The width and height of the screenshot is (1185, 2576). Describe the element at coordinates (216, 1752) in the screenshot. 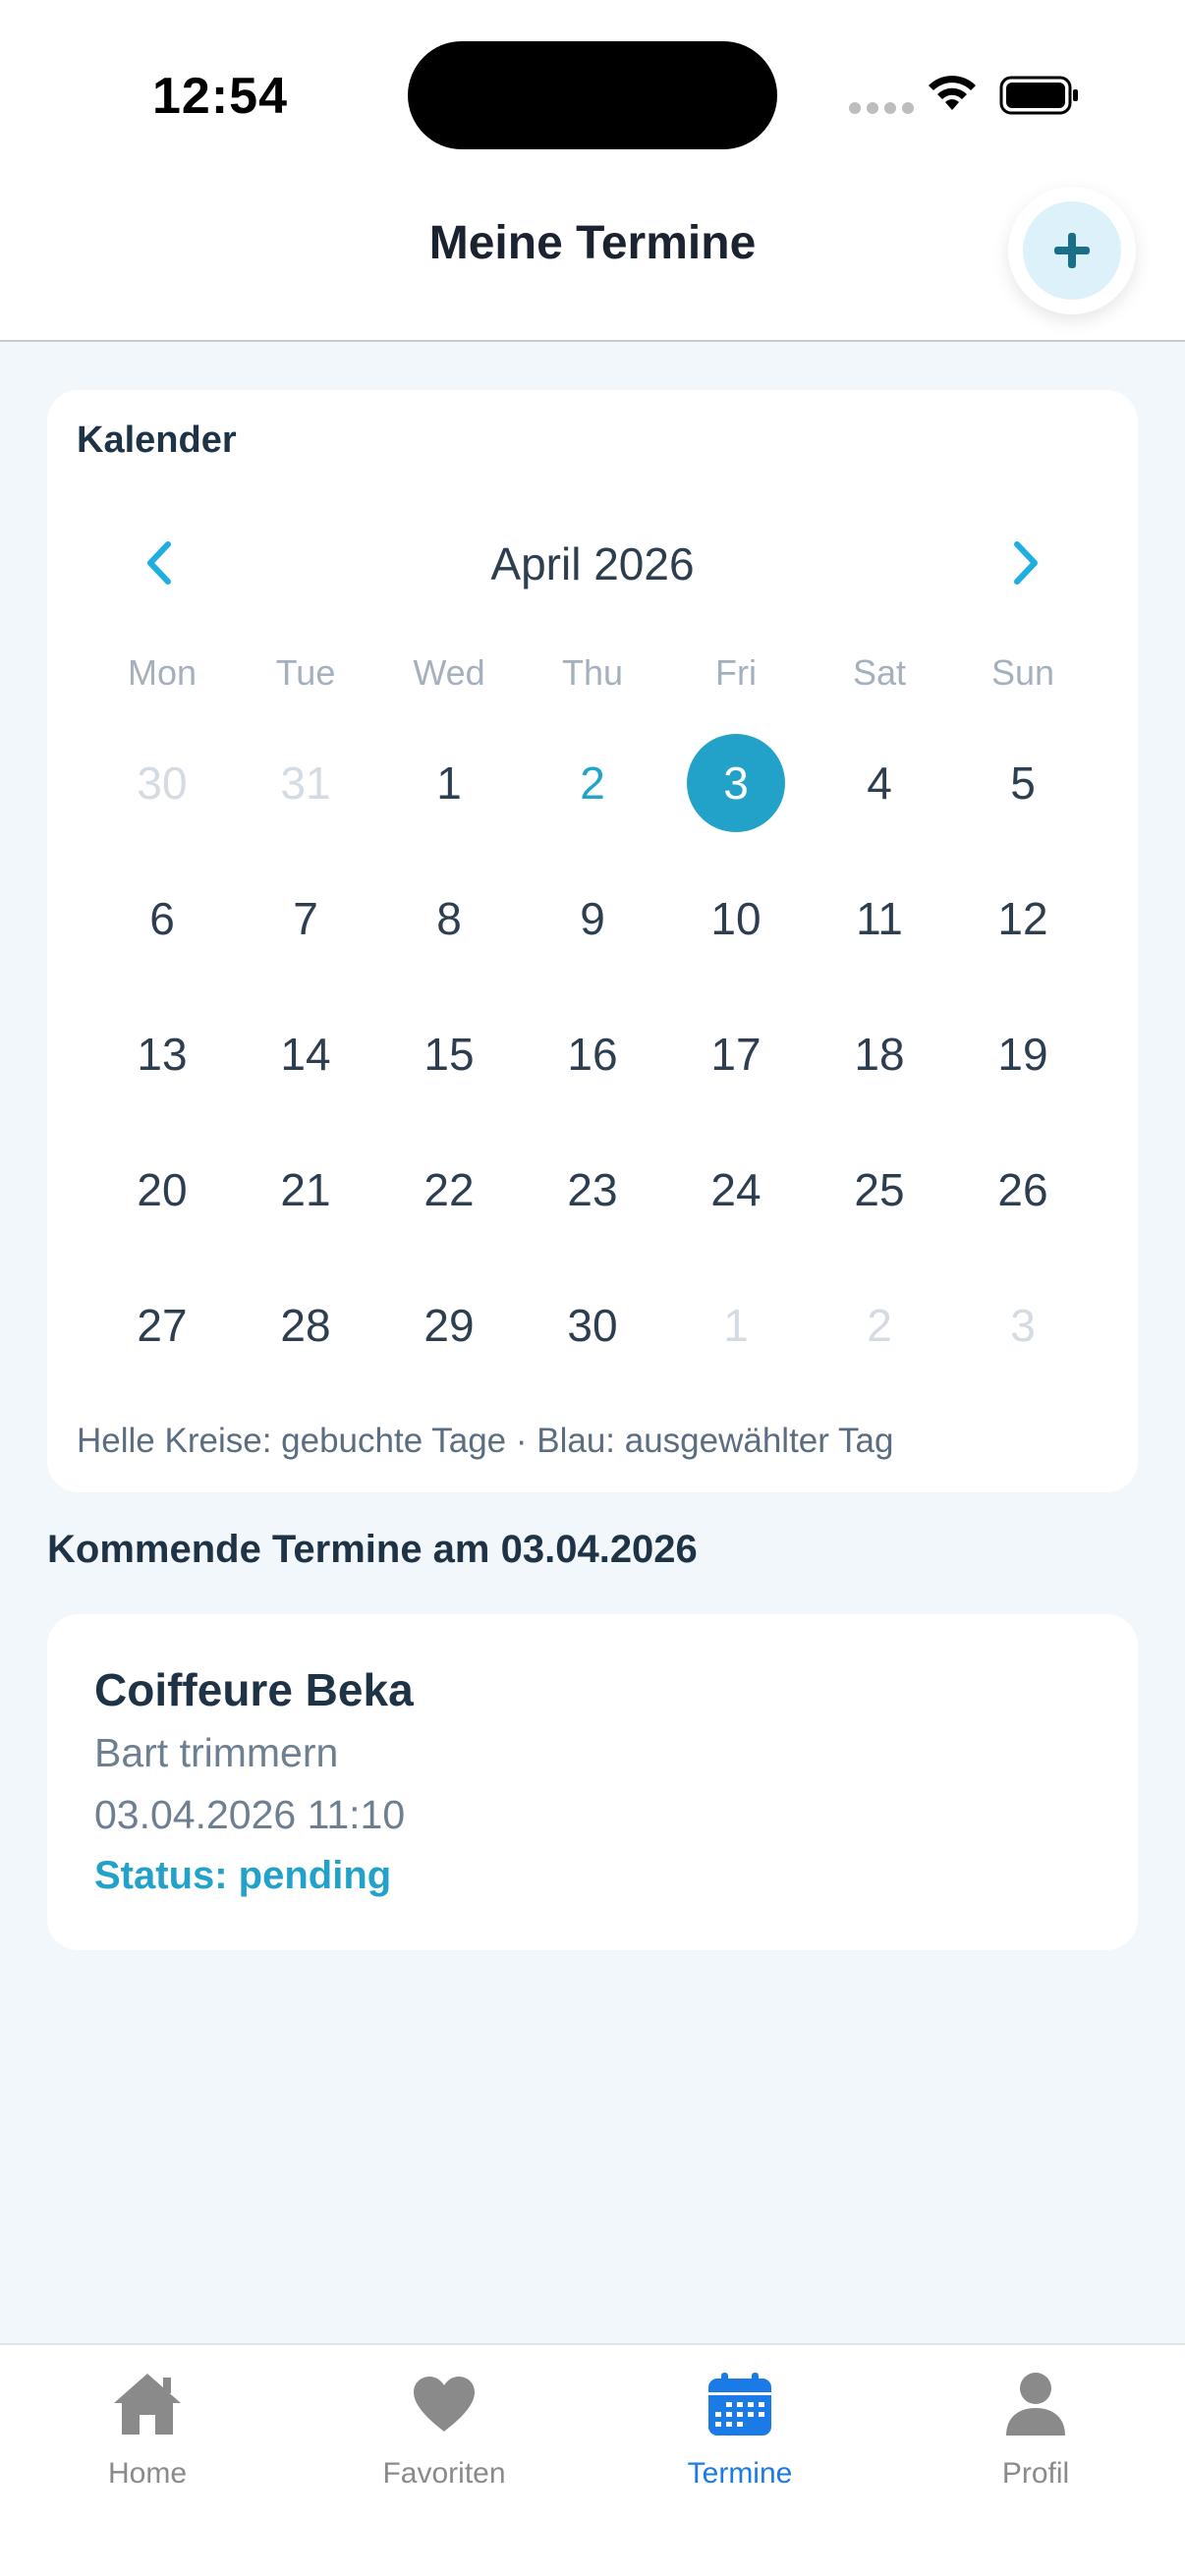

I see `appointment-service: Bart trimmern` at that location.